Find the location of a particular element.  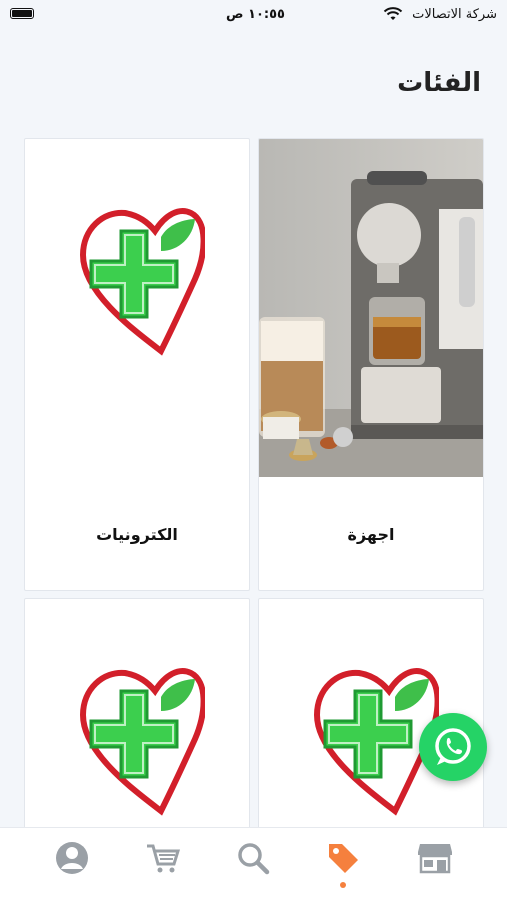

category-label: اجهزة is located at coordinates (371, 534).